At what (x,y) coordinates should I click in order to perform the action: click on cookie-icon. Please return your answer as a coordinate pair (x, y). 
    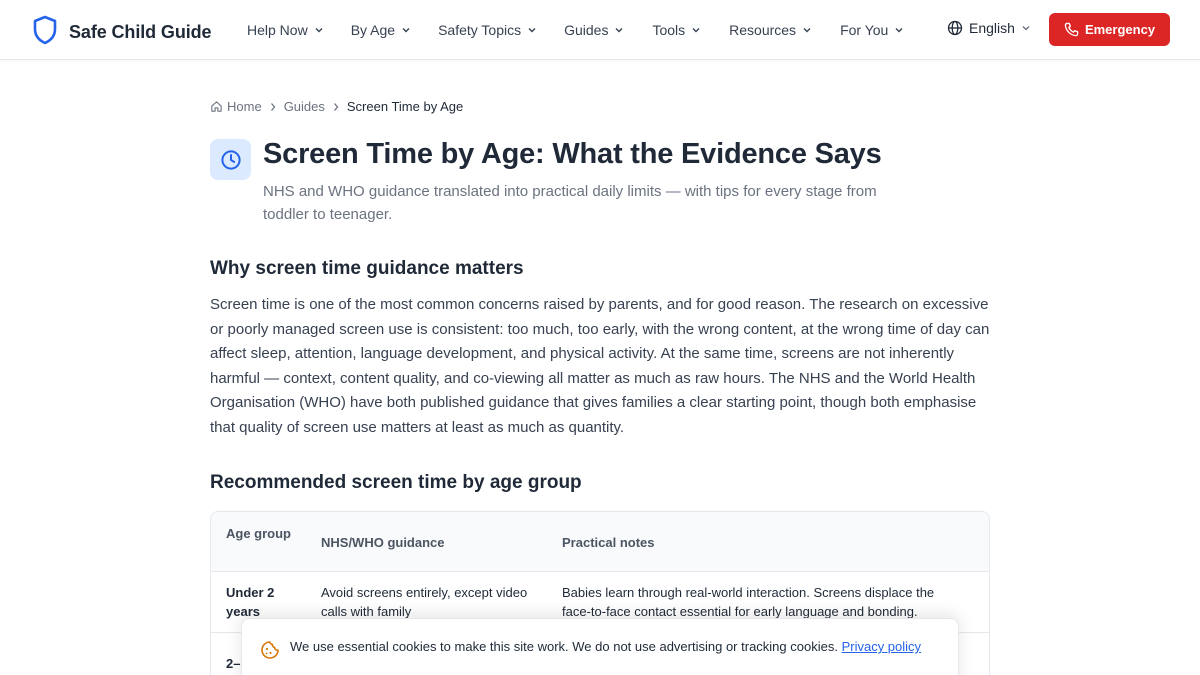
    Looking at the image, I should click on (270, 652).